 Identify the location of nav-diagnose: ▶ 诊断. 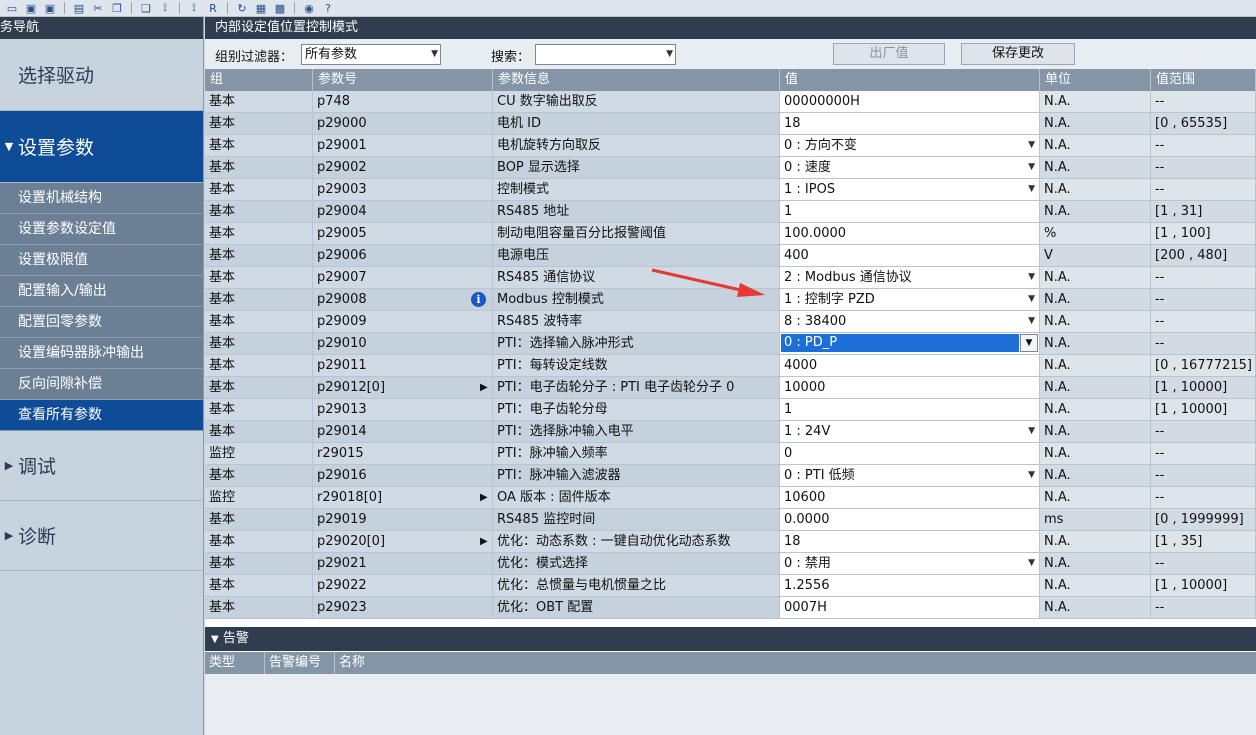
(101, 536).